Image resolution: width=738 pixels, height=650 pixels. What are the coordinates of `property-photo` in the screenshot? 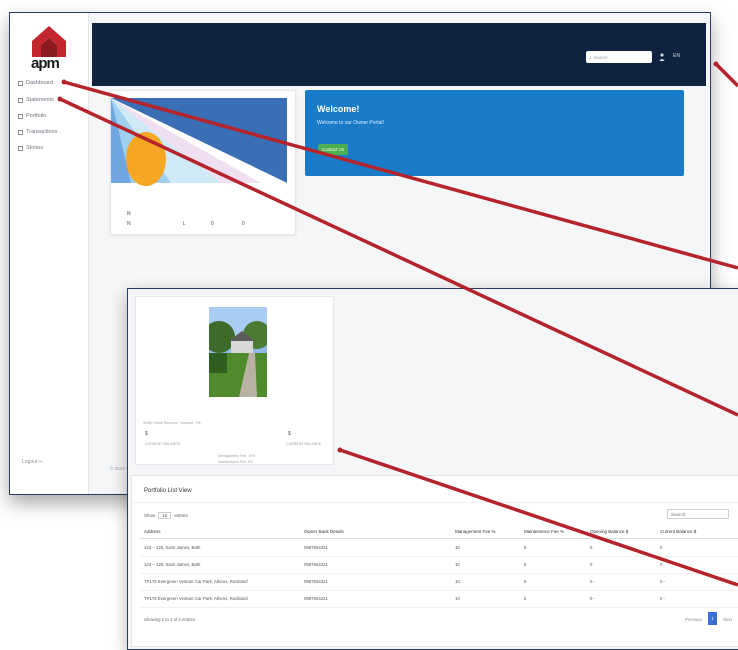 It's located at (238, 352).